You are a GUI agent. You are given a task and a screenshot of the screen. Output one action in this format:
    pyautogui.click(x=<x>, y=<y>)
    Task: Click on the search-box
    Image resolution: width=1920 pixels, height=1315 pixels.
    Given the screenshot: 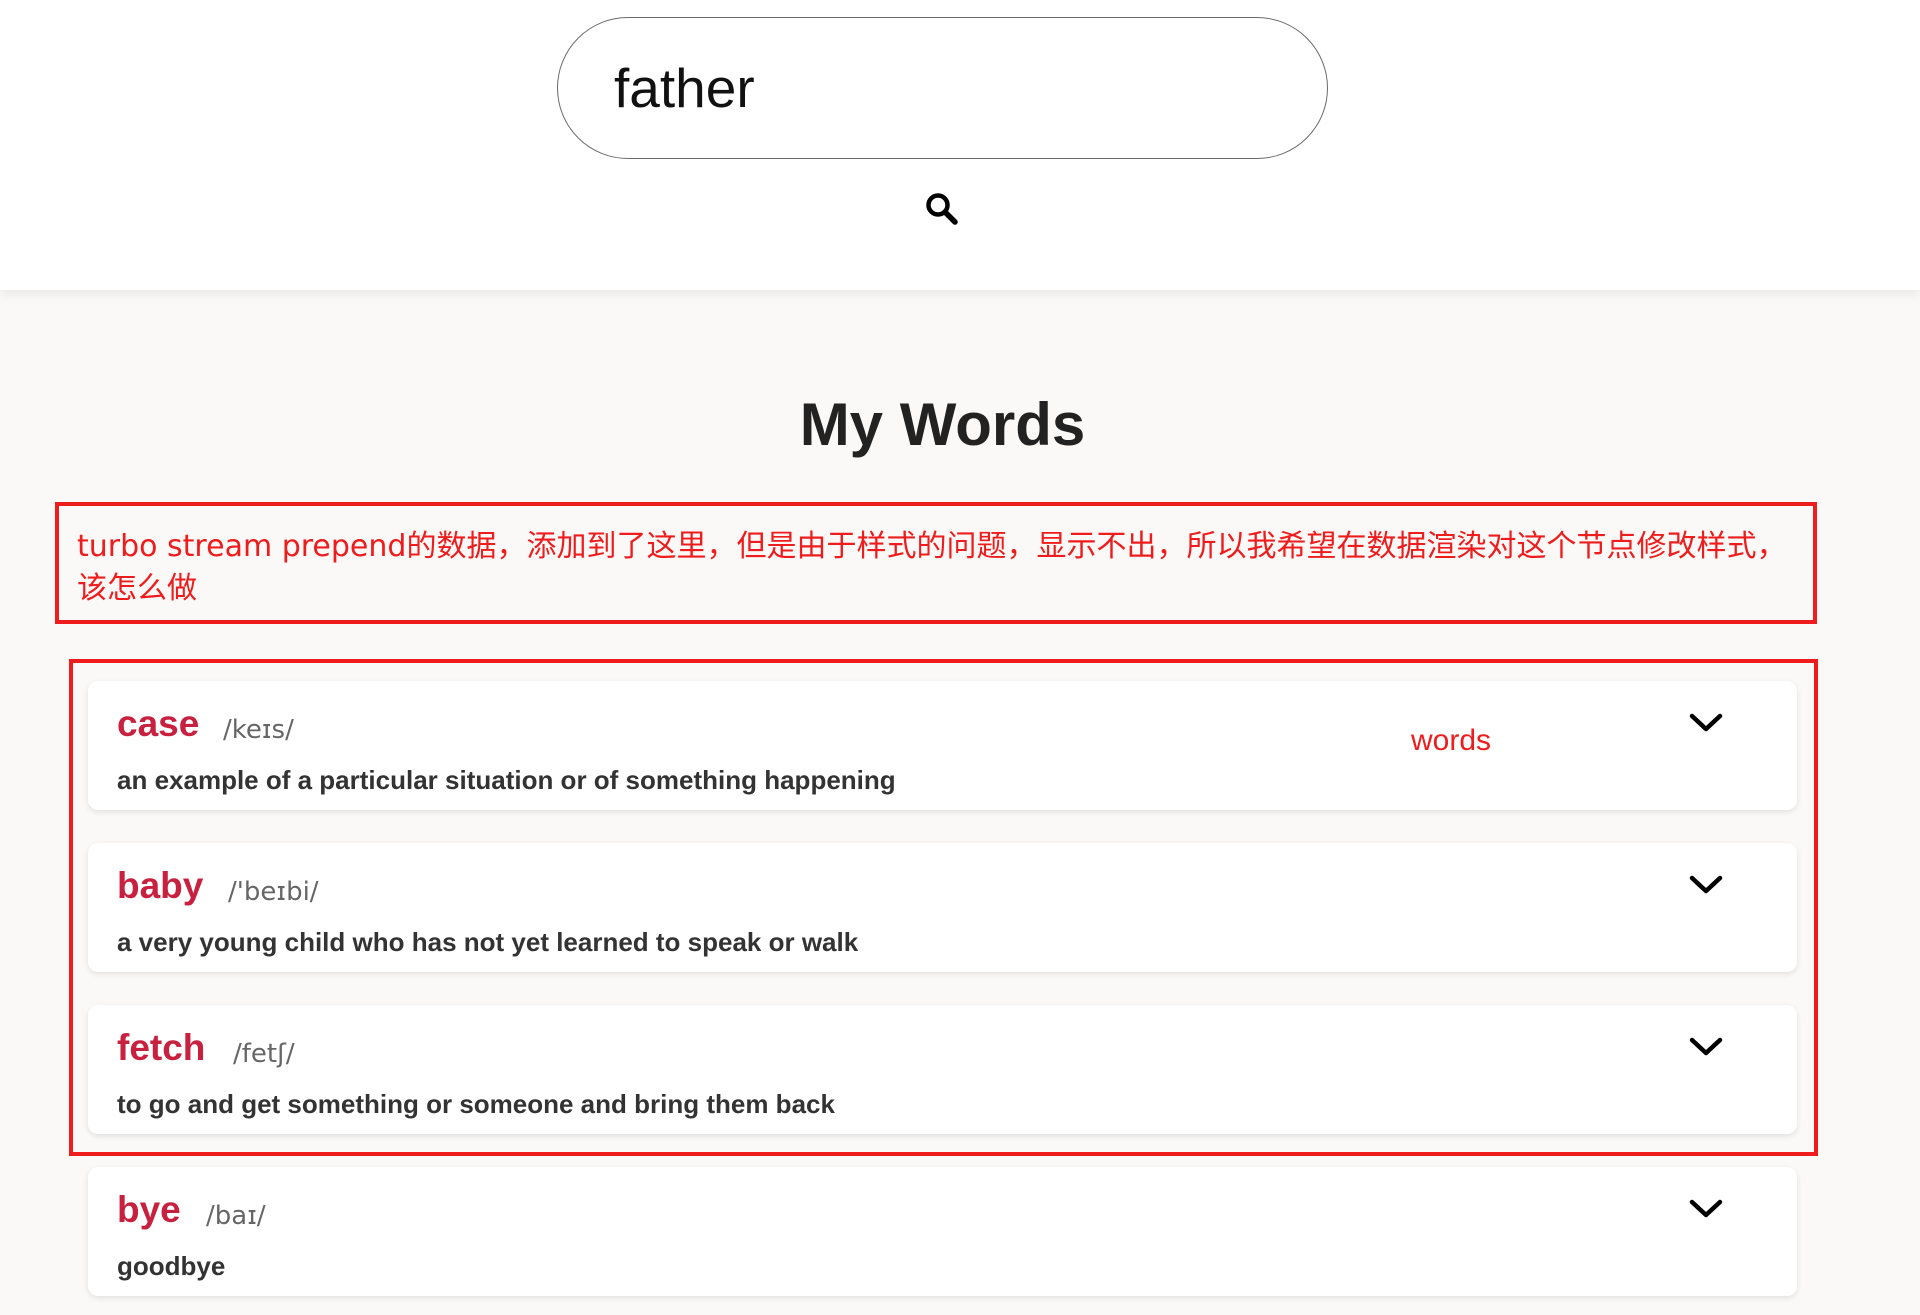 What is the action you would take?
    pyautogui.click(x=942, y=88)
    